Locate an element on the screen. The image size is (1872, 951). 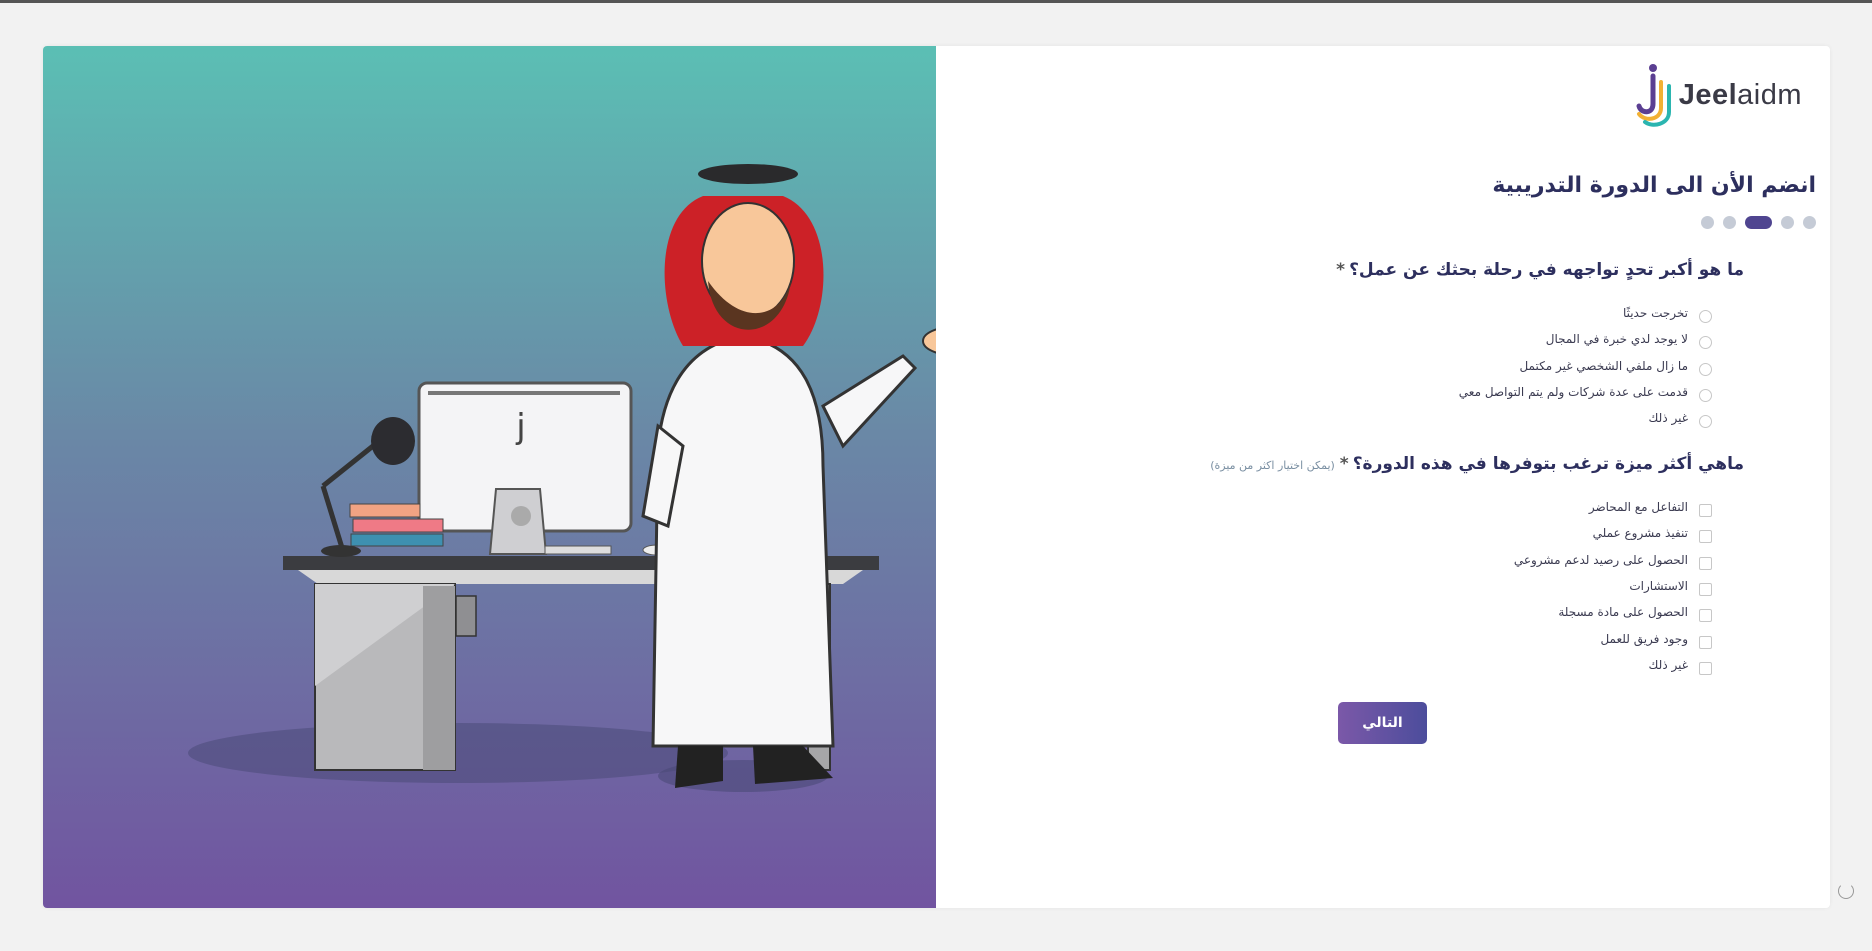
q1-option-label: لا يوجد لدي خبرة في المجال is located at coordinates (1616, 339).